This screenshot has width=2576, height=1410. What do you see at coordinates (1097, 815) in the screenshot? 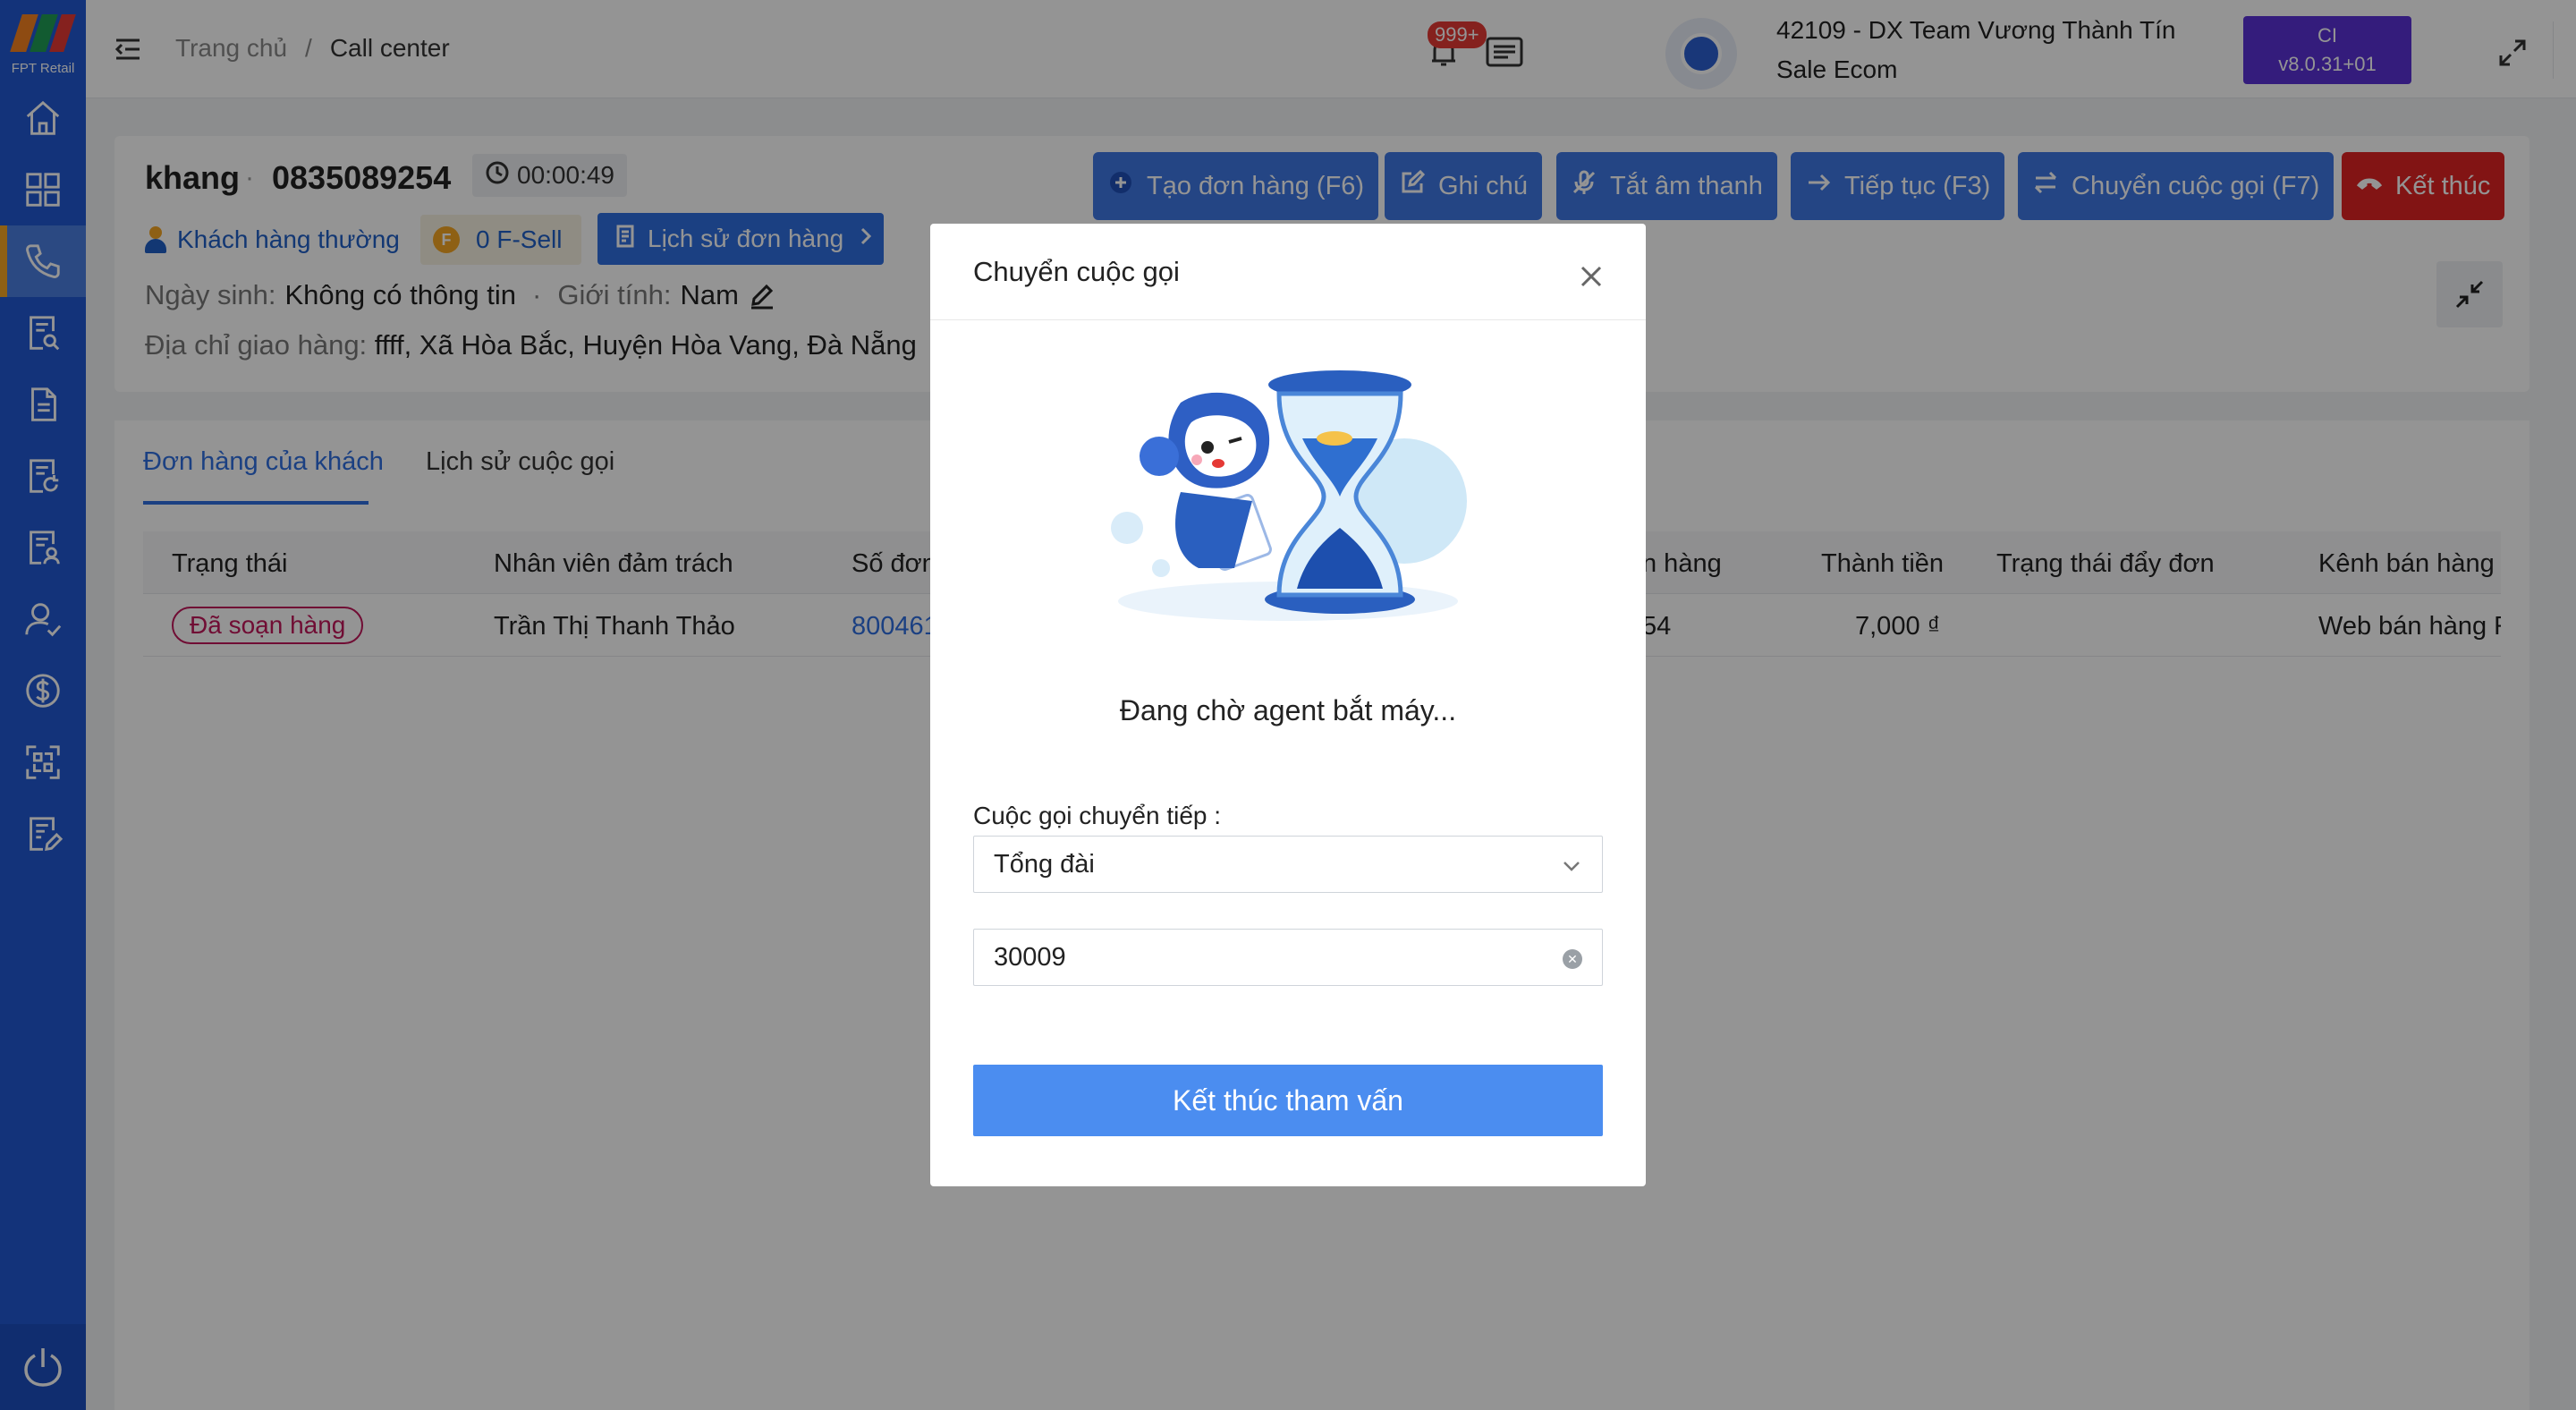
I see `forward-call-label: Cuộc gọi chuyển tiếp :` at bounding box center [1097, 815].